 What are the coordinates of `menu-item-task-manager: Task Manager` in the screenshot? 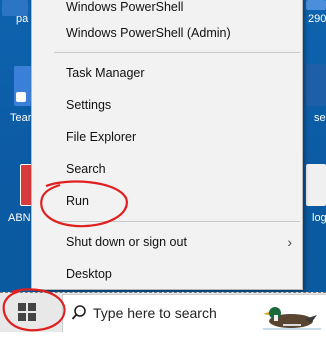 It's located at (167, 73).